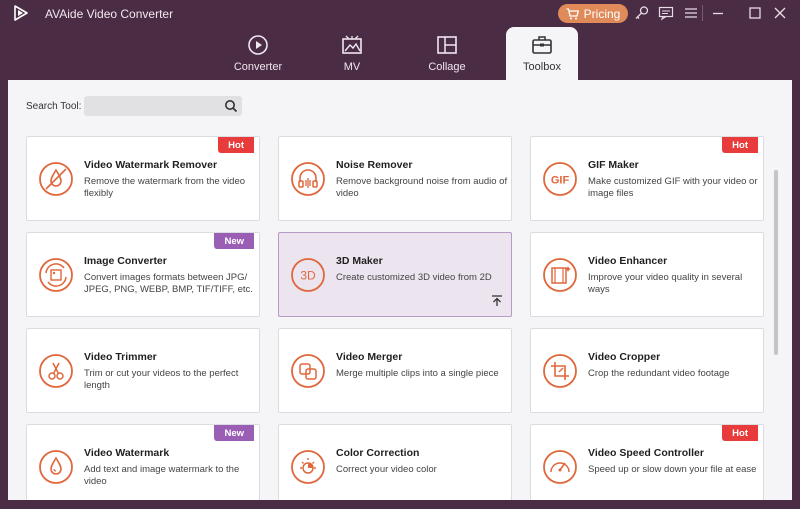  Describe the element at coordinates (378, 453) in the screenshot. I see `tool-title: Color Correction` at that location.